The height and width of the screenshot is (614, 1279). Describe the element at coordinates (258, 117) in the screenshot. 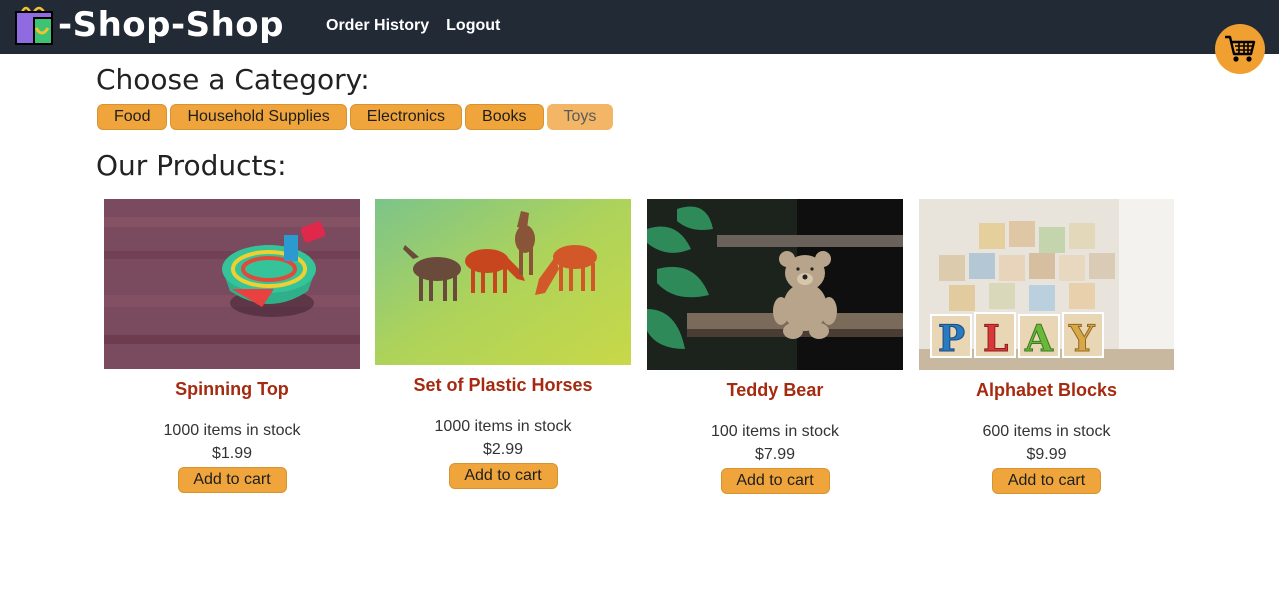

I see `category-button-household-supplies: Household Supplies` at that location.